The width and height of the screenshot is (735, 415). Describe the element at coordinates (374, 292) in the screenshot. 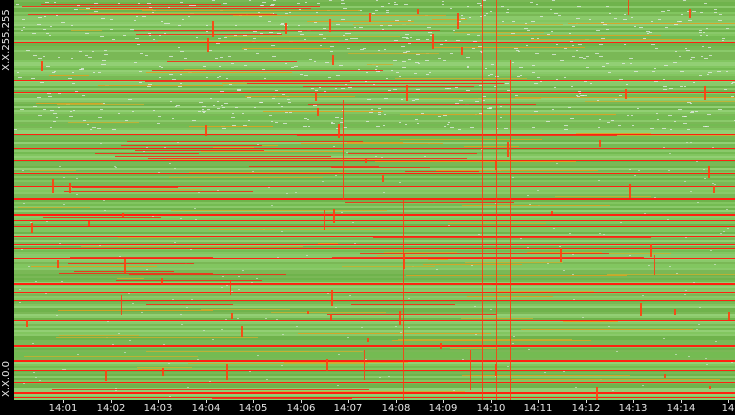

I see `heat-red-line` at that location.